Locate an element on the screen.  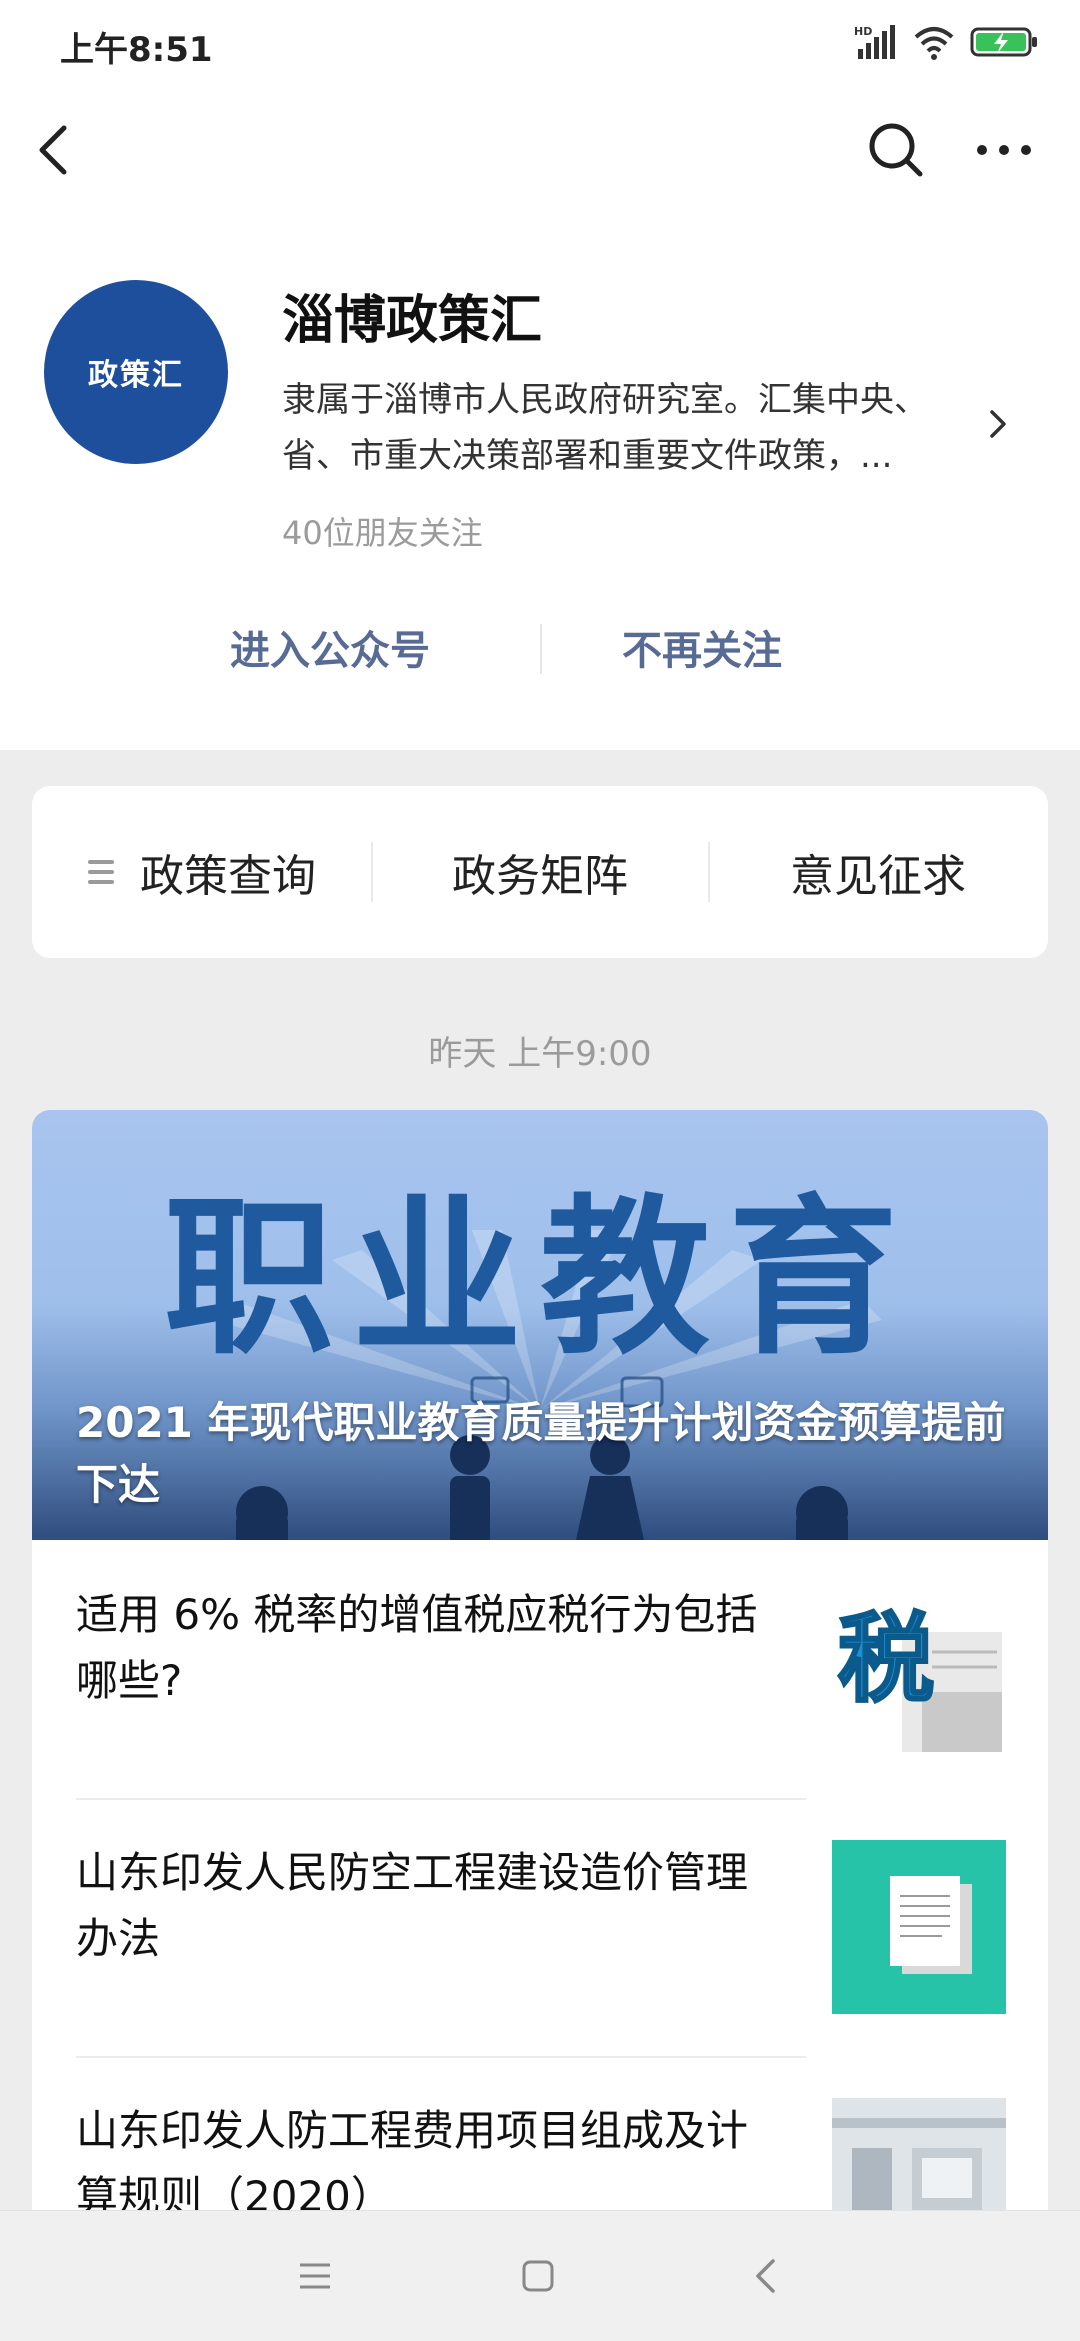
followers-count: 40位朋友关注 is located at coordinates (382, 533).